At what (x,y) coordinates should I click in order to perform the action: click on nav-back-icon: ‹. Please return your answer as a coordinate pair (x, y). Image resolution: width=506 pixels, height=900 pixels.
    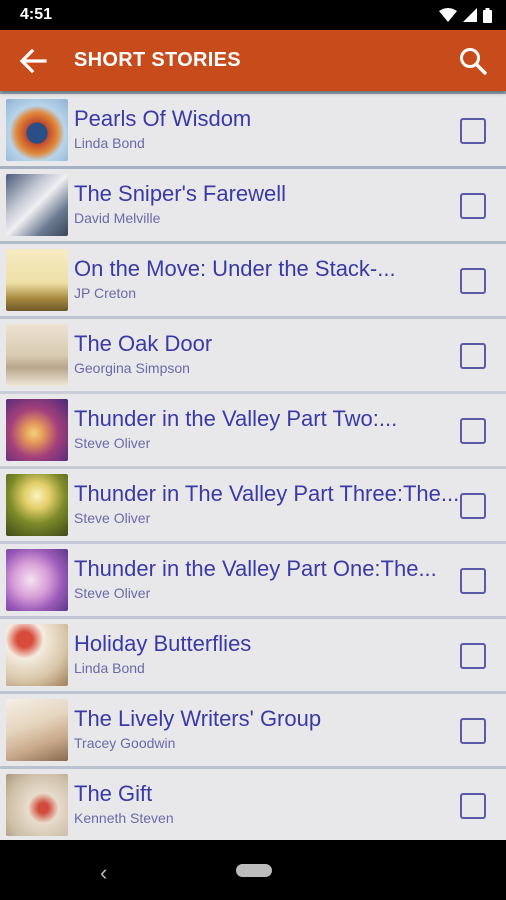
    Looking at the image, I should click on (103, 873).